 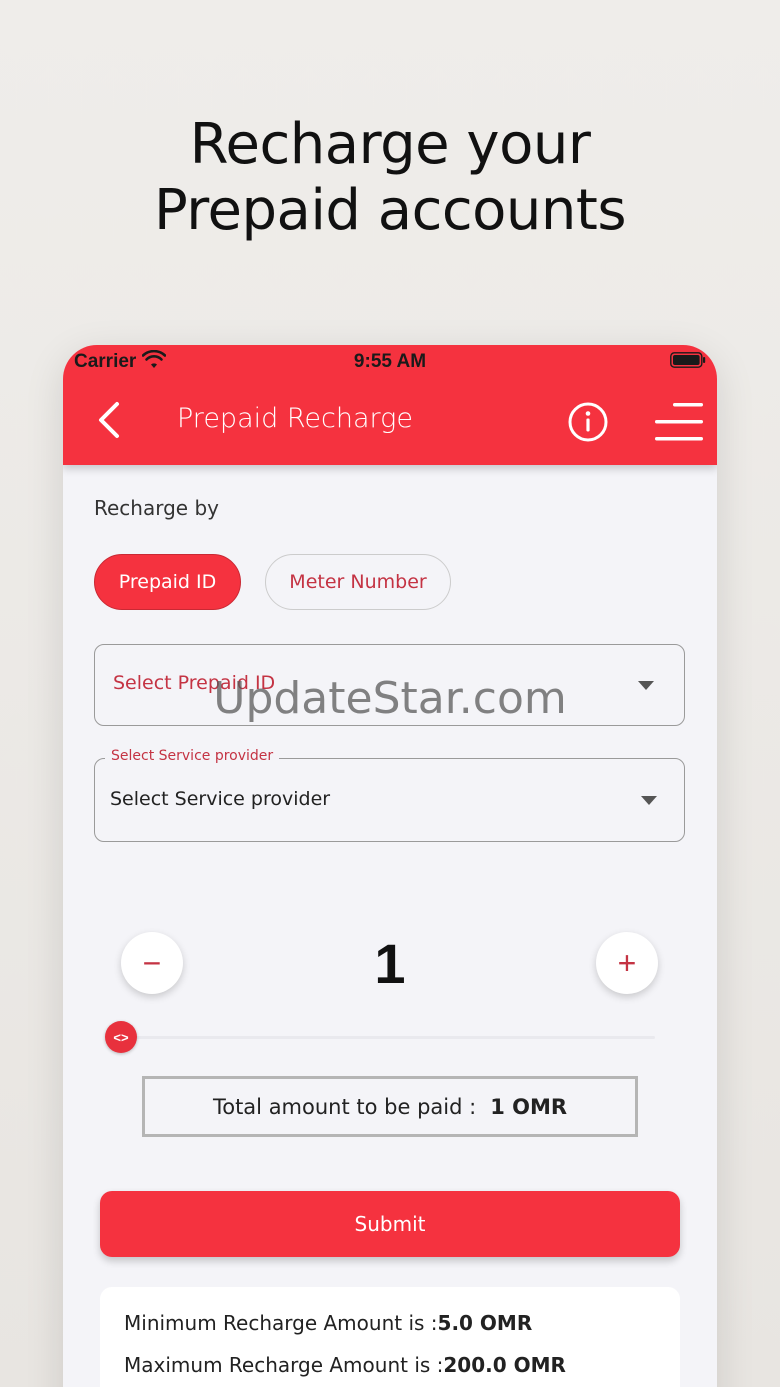 I want to click on submit-button: Submit, so click(x=390, y=1224).